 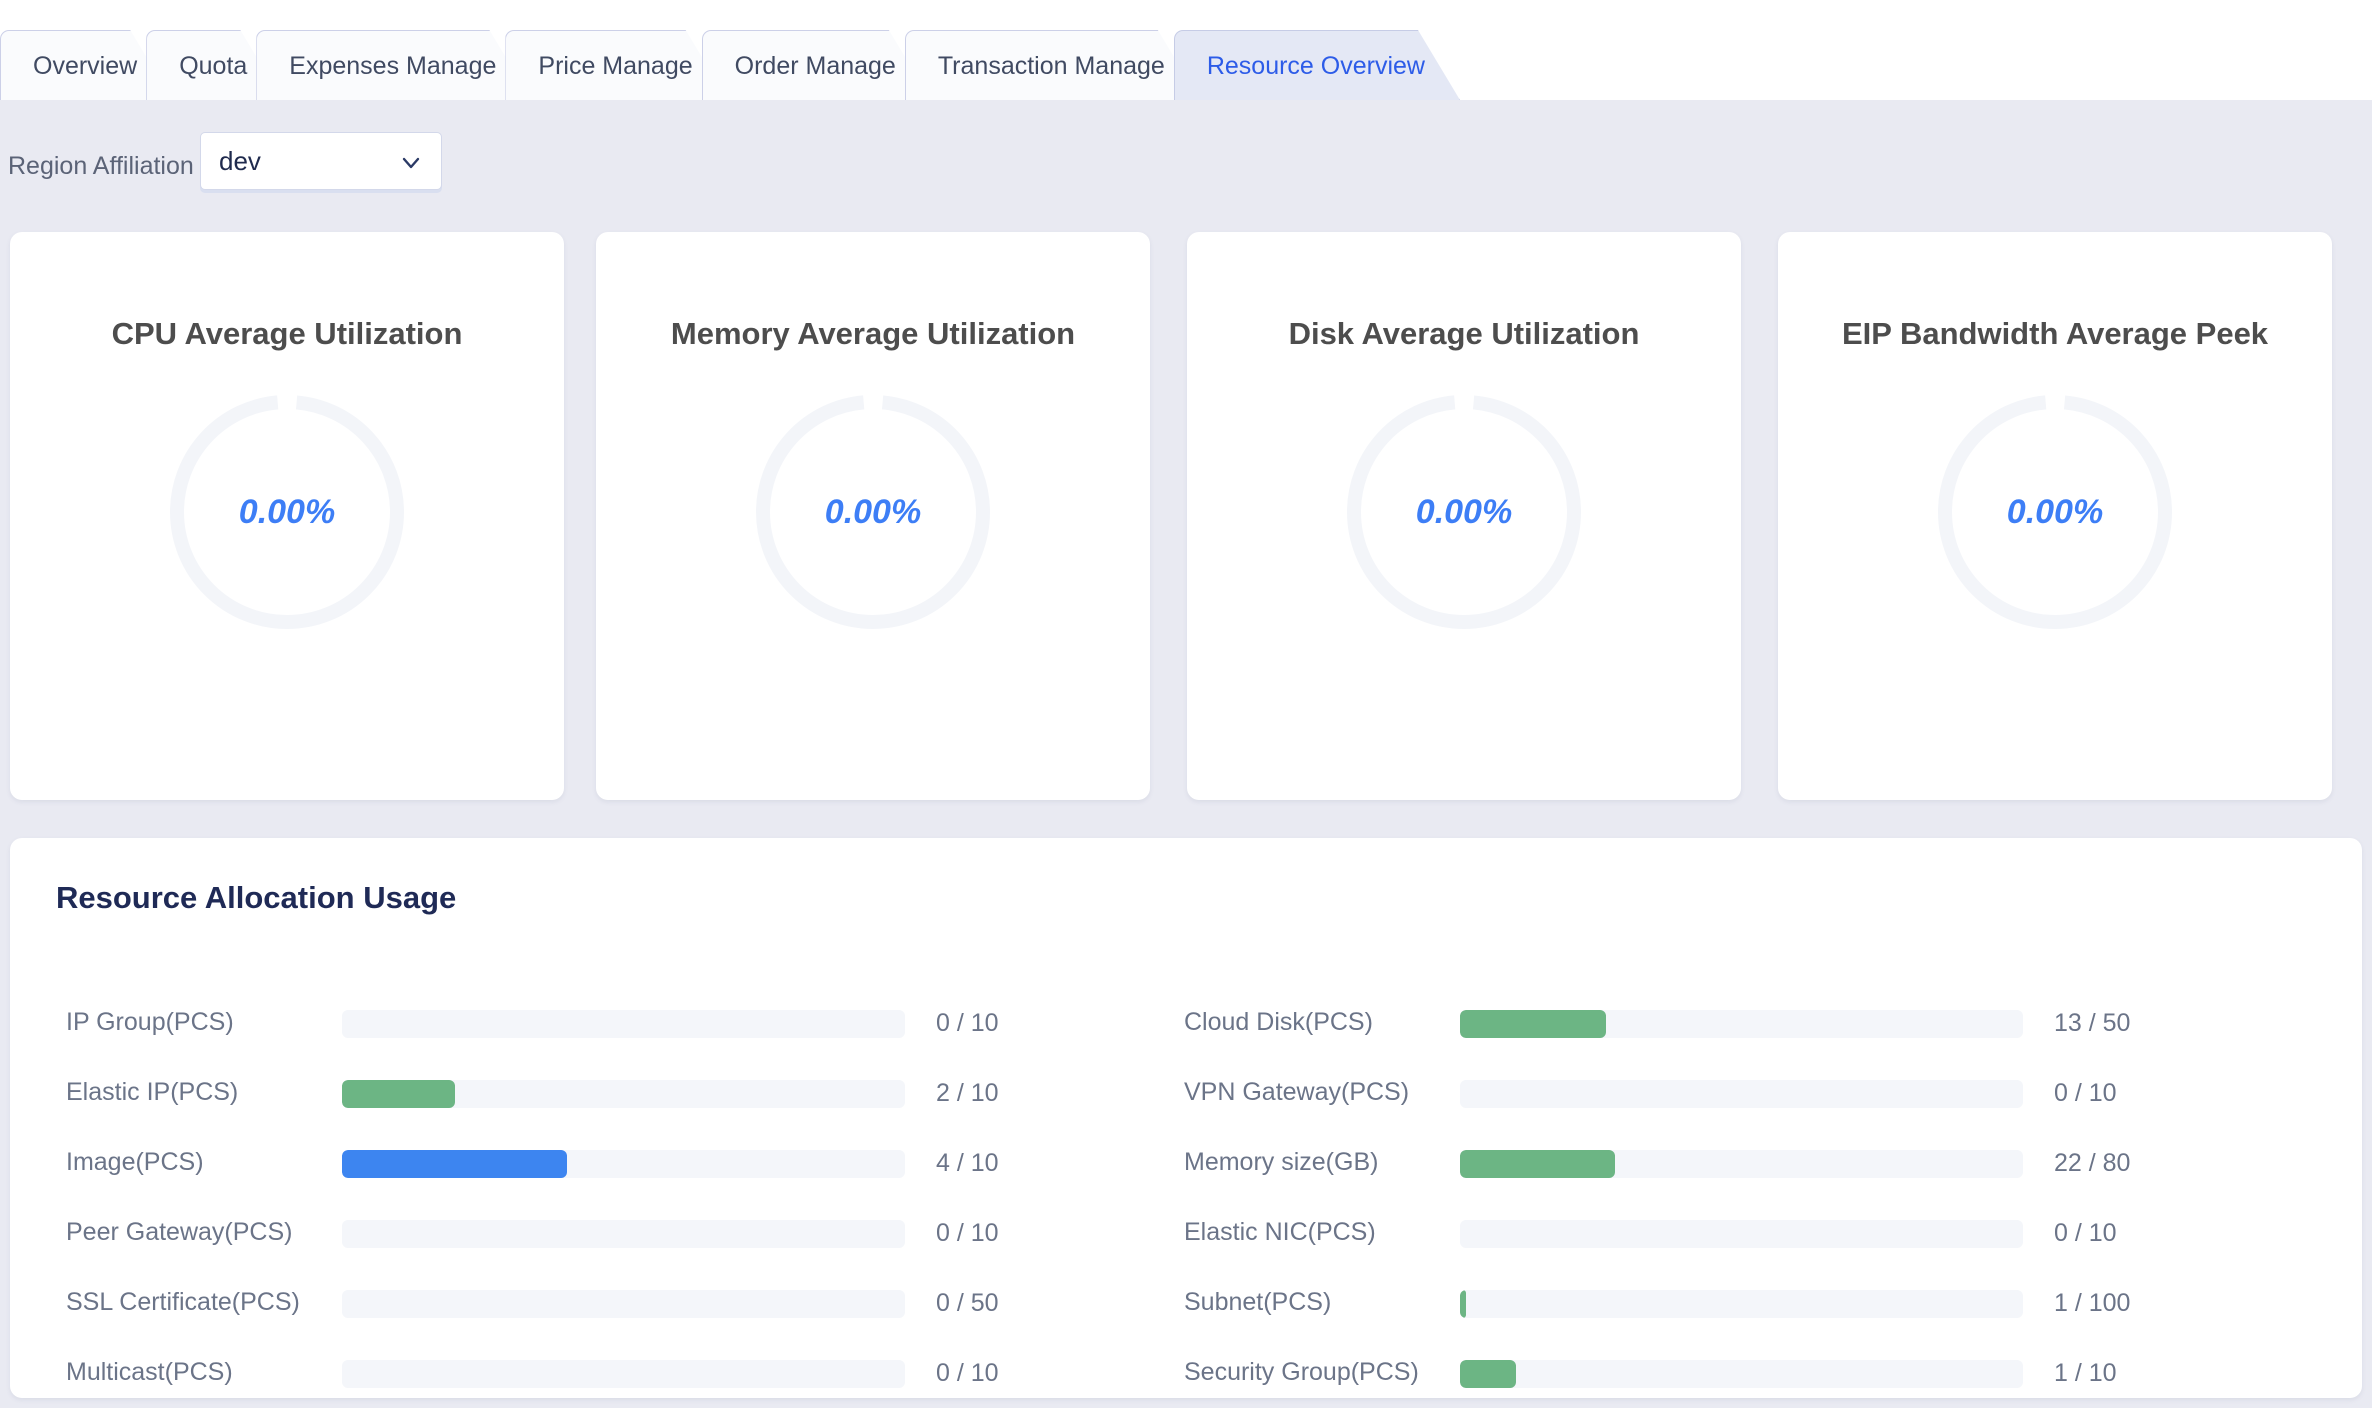 I want to click on allocation-row: Subnet(PCS) 1 / 100, so click(x=1723, y=1303).